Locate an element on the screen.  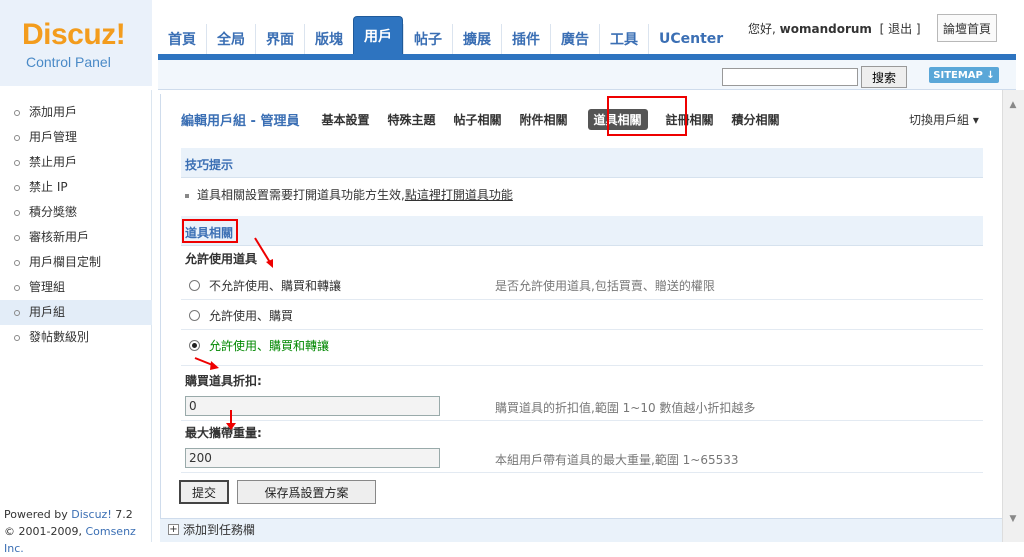
sidebar-item-user-groups: 用戶組 is located at coordinates (76, 312).